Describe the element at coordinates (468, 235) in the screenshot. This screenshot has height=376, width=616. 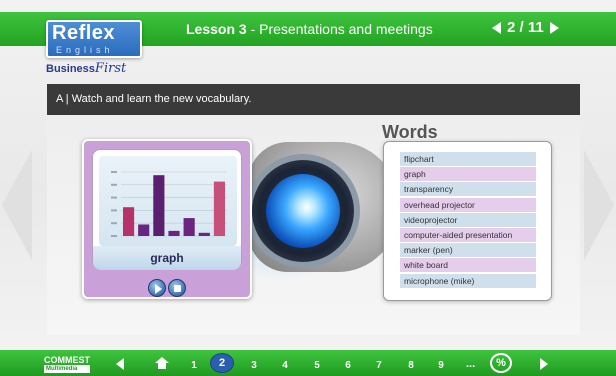
I see `word-item: computer-aided presentation` at that location.